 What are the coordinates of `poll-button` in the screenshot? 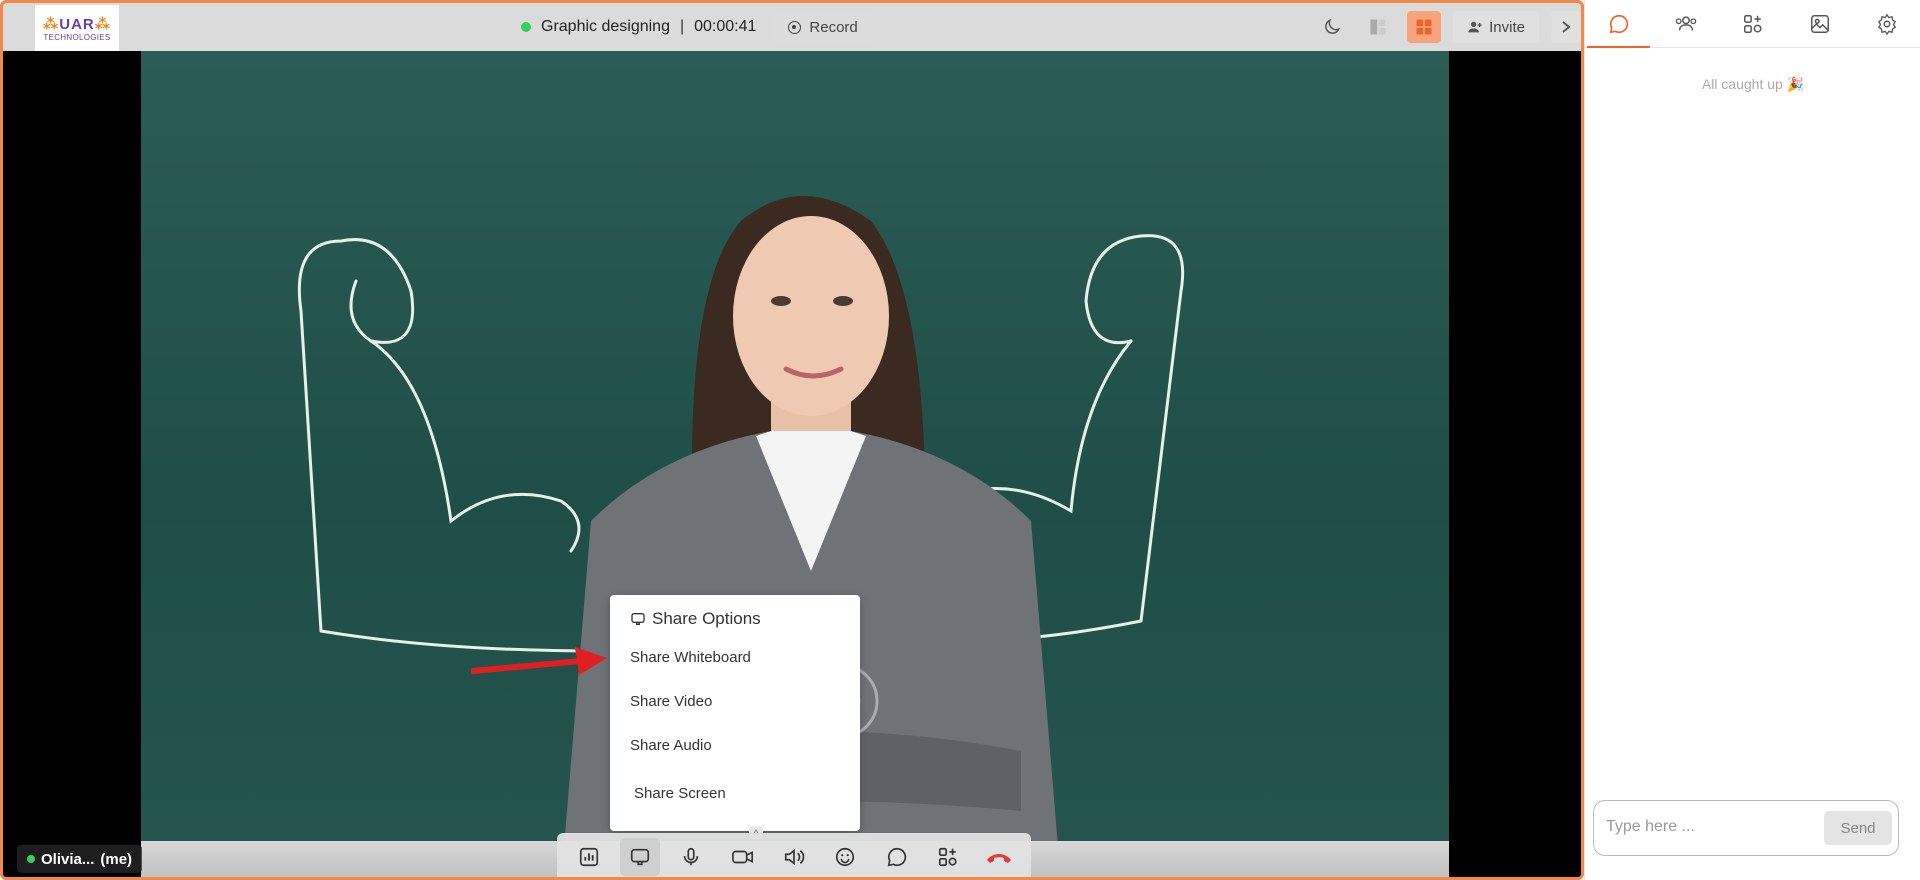 It's located at (589, 857).